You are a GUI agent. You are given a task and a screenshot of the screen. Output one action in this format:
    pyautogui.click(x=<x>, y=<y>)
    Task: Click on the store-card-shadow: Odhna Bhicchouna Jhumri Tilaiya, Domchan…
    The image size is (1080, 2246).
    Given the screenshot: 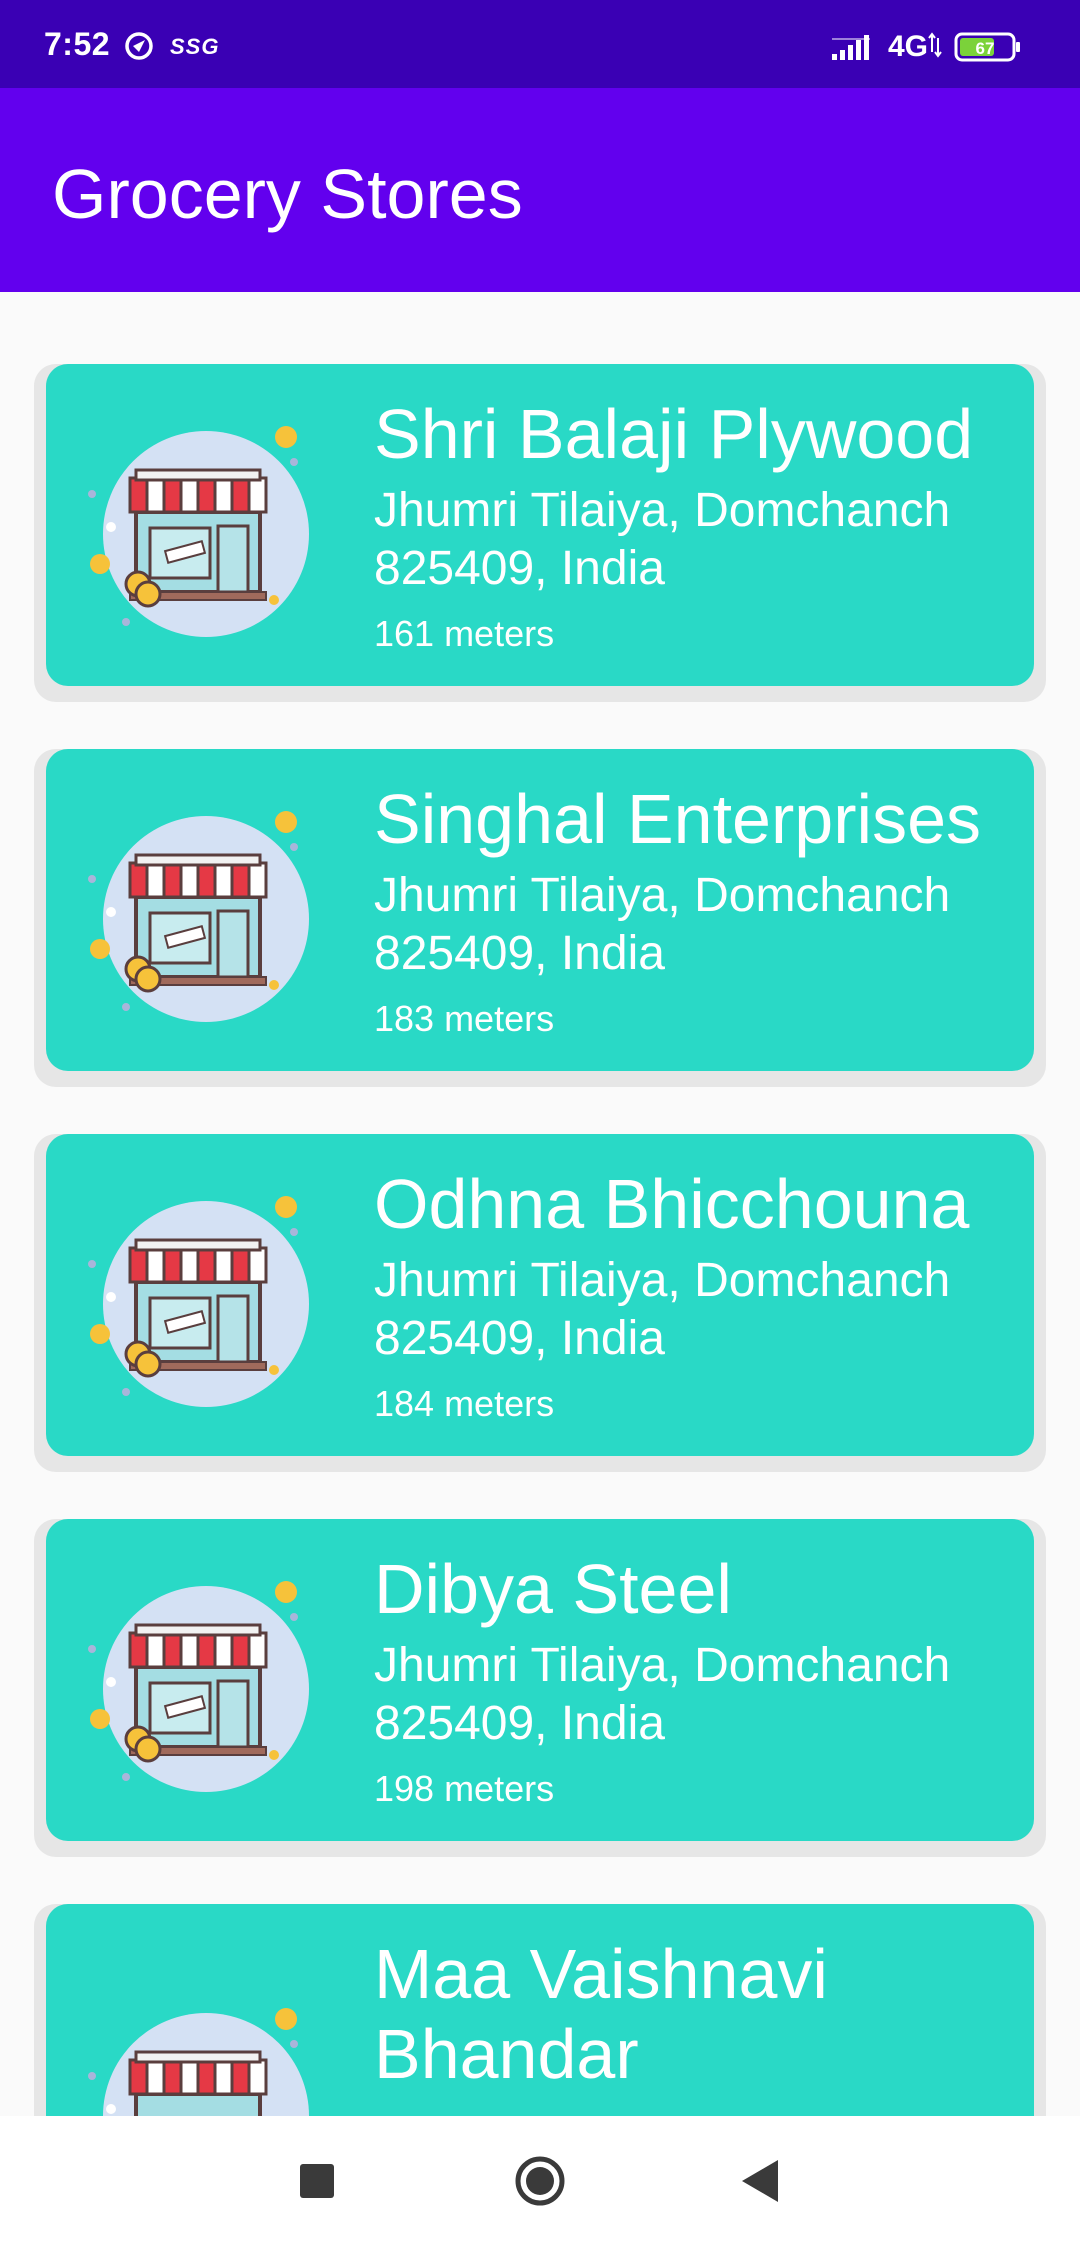 What is the action you would take?
    pyautogui.click(x=540, y=1303)
    